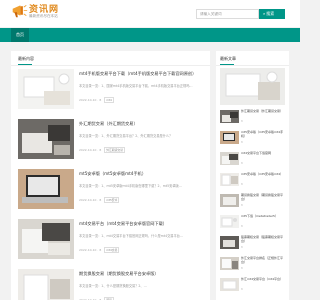 This screenshot has width=320, height=300. What do you see at coordinates (141, 224) in the screenshot?
I see `article-title: mt4交易平台（mt4交易平台安卓版官网下载）` at bounding box center [141, 224].